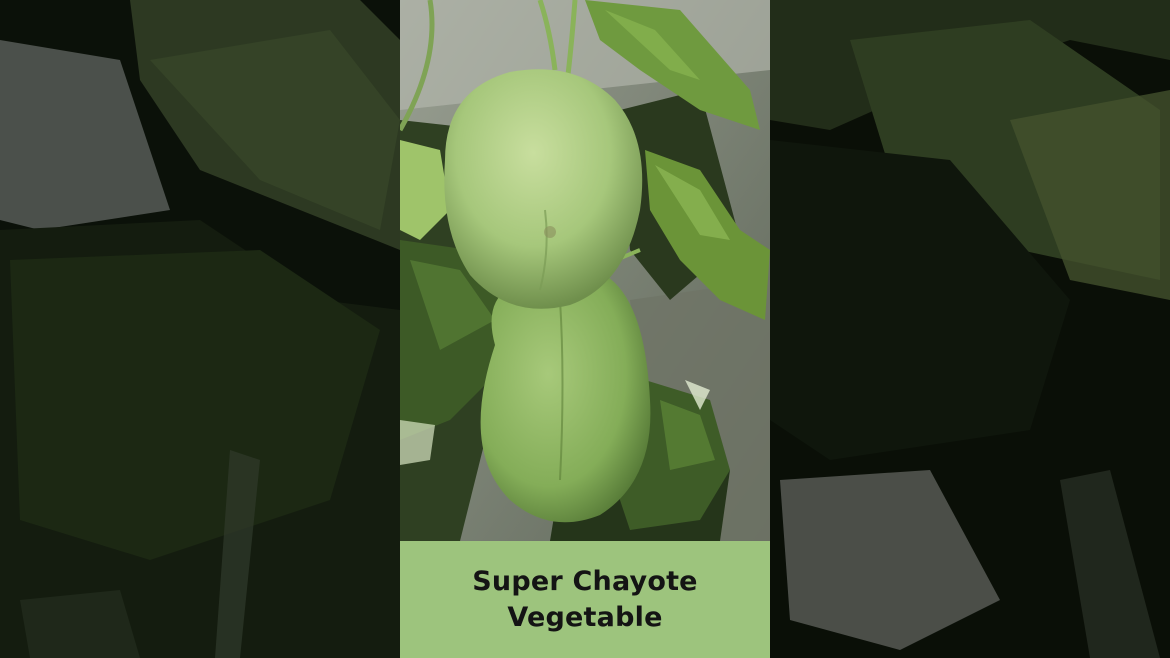 This screenshot has width=1170, height=658. What do you see at coordinates (585, 617) in the screenshot?
I see `caption-line-2: Vegetable` at bounding box center [585, 617].